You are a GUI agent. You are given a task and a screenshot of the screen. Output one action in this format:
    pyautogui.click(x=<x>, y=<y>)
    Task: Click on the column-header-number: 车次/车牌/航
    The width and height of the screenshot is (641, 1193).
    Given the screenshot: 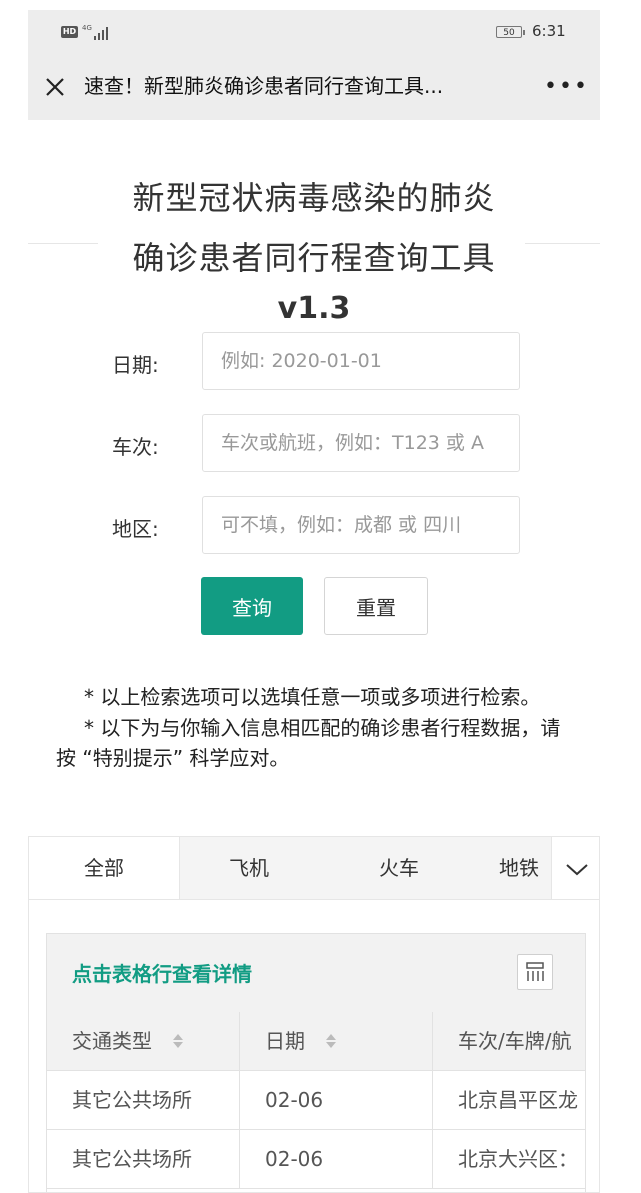 What is the action you would take?
    pyautogui.click(x=509, y=1041)
    